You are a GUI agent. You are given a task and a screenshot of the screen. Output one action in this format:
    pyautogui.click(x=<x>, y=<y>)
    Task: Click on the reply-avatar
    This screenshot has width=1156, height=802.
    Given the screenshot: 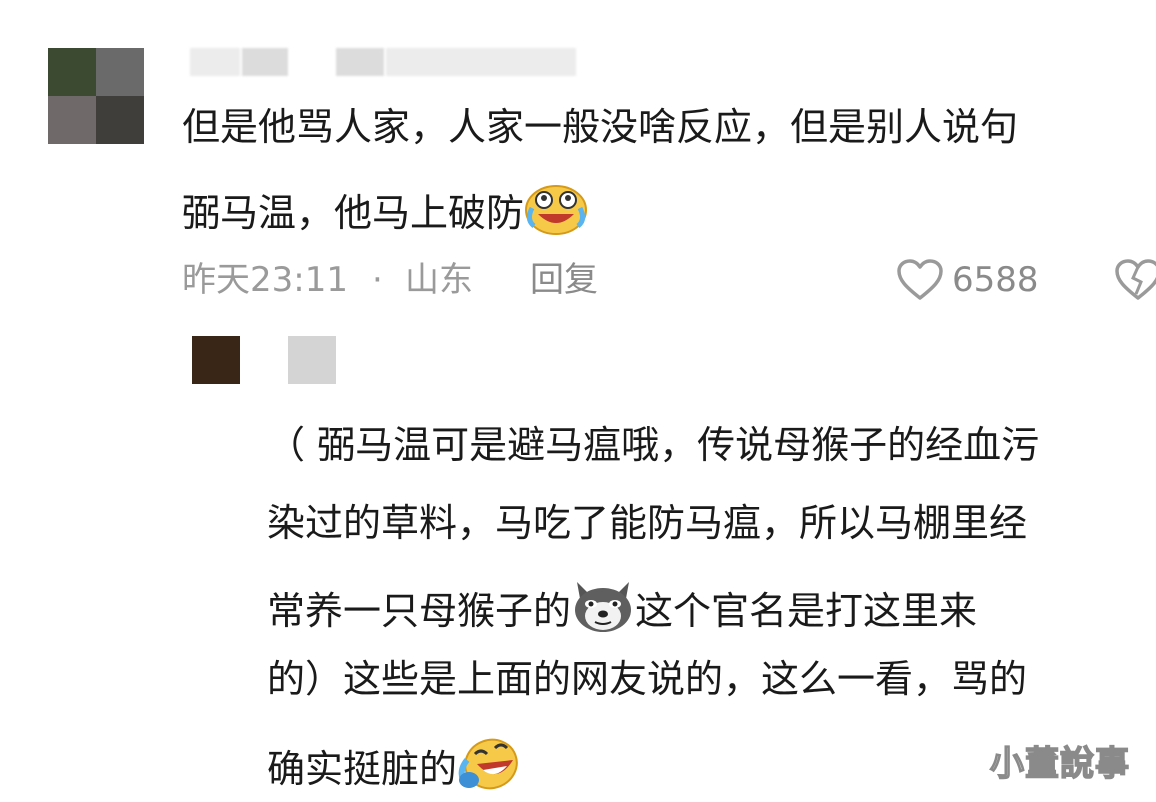 What is the action you would take?
    pyautogui.click(x=216, y=360)
    